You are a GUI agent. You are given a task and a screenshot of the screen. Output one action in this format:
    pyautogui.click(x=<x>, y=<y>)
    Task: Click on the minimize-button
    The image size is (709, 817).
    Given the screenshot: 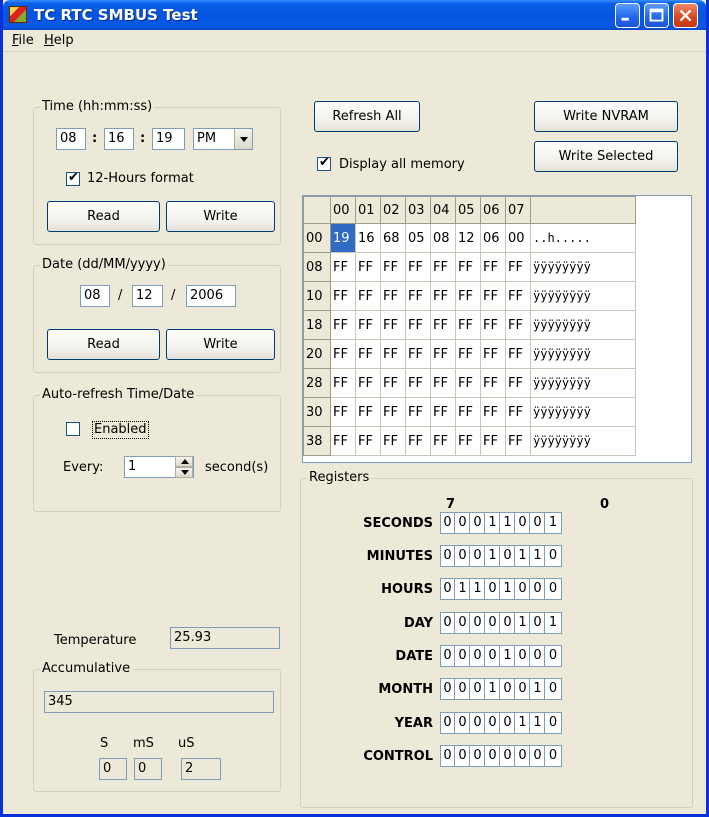 What is the action you would take?
    pyautogui.click(x=627, y=15)
    